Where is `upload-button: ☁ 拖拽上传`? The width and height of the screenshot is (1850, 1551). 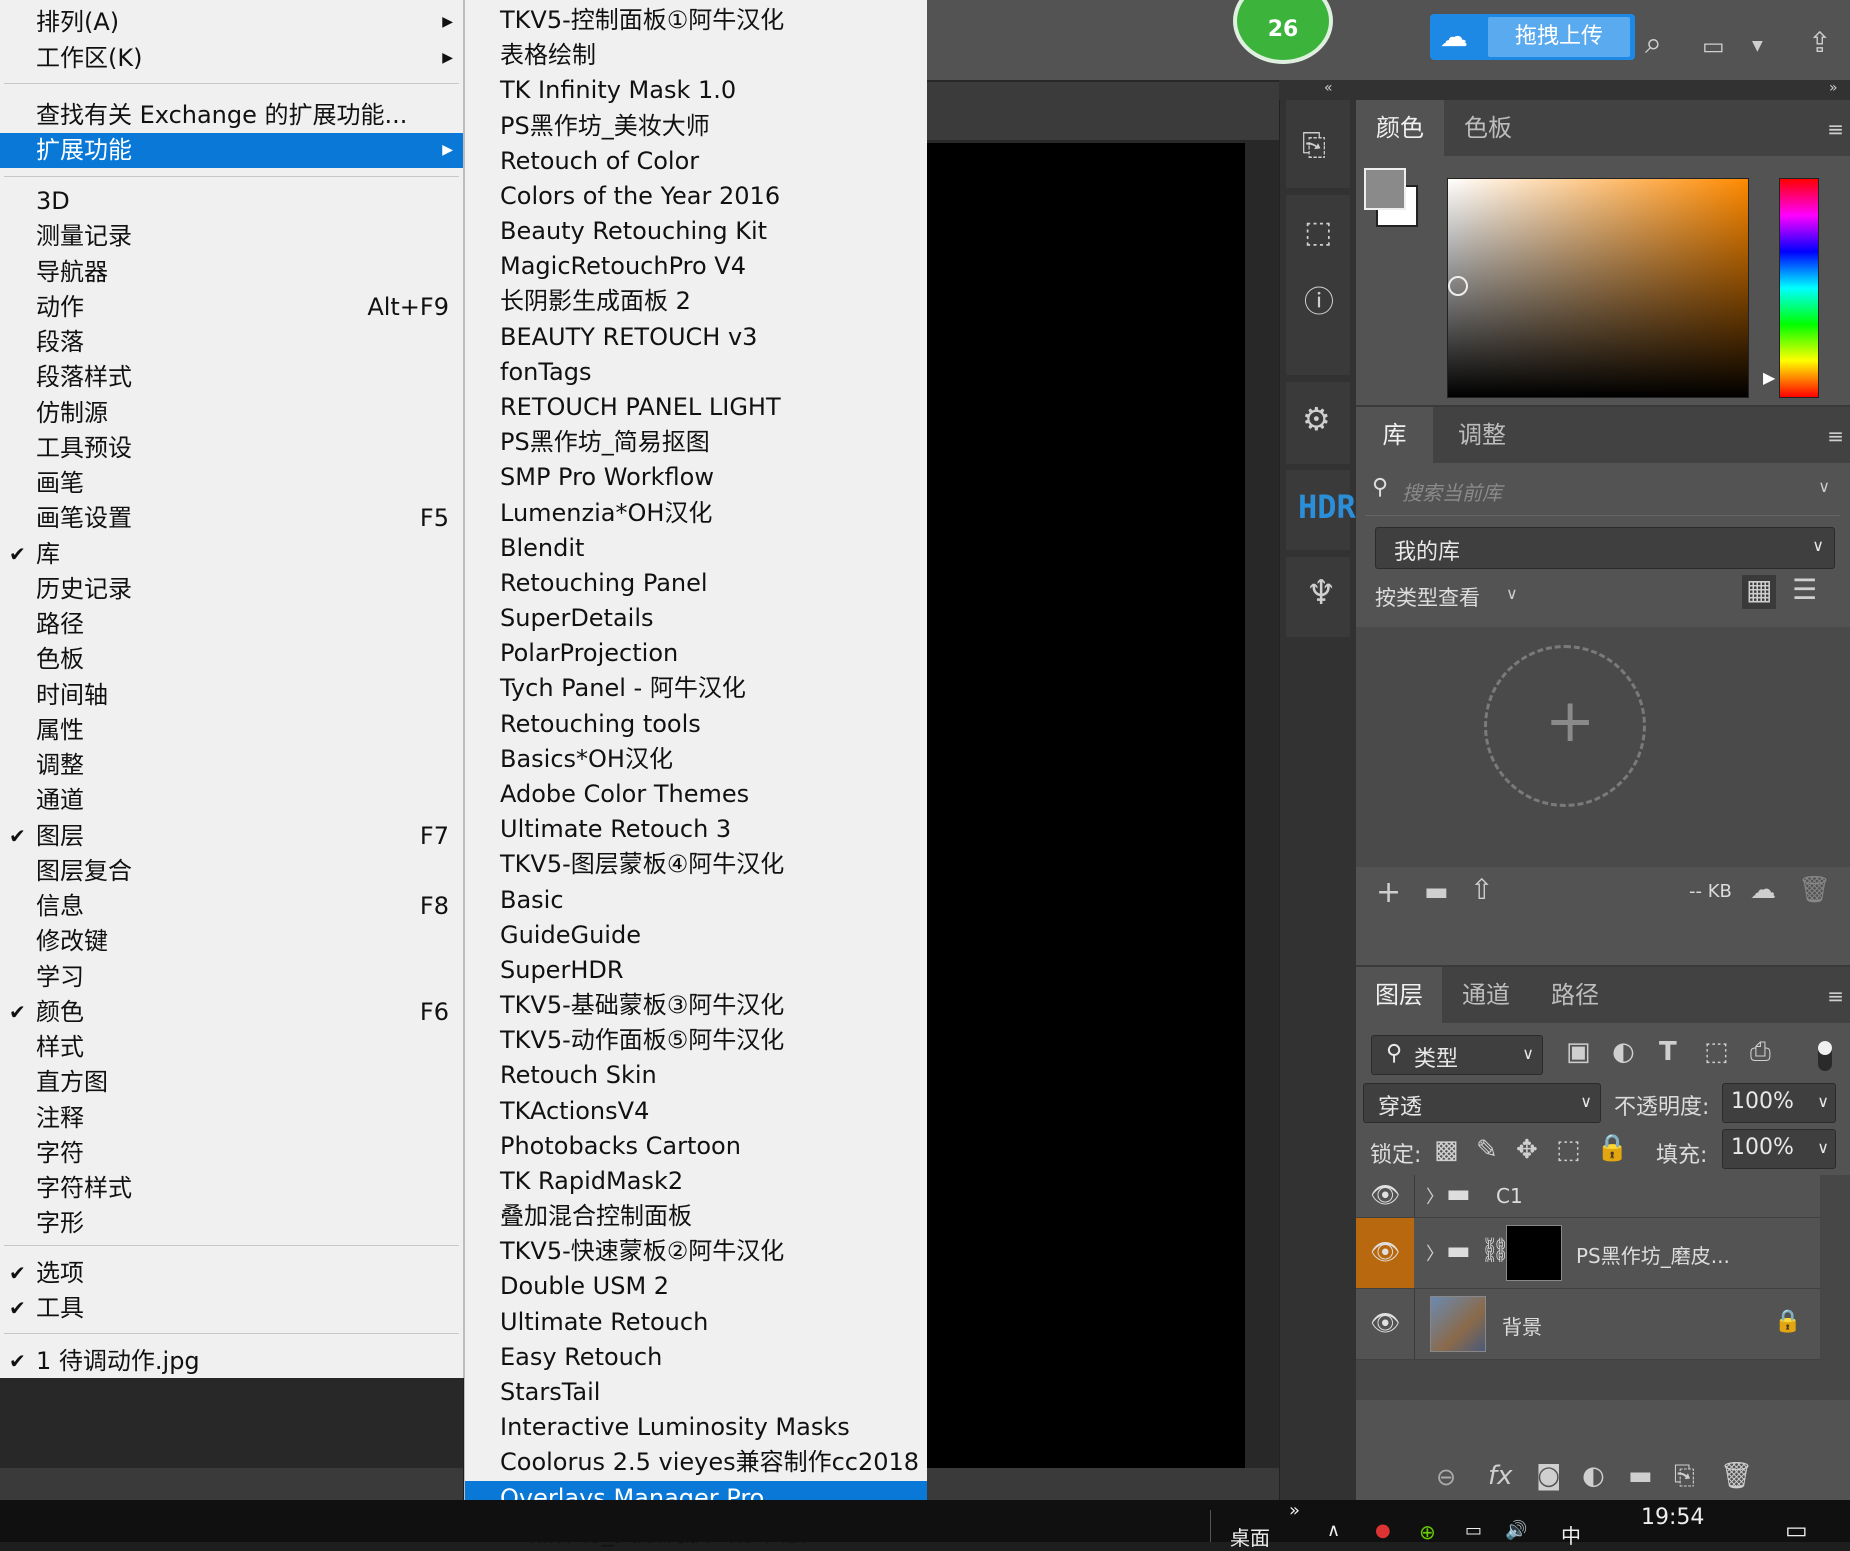
upload-button: ☁ 拖拽上传 is located at coordinates (1532, 37).